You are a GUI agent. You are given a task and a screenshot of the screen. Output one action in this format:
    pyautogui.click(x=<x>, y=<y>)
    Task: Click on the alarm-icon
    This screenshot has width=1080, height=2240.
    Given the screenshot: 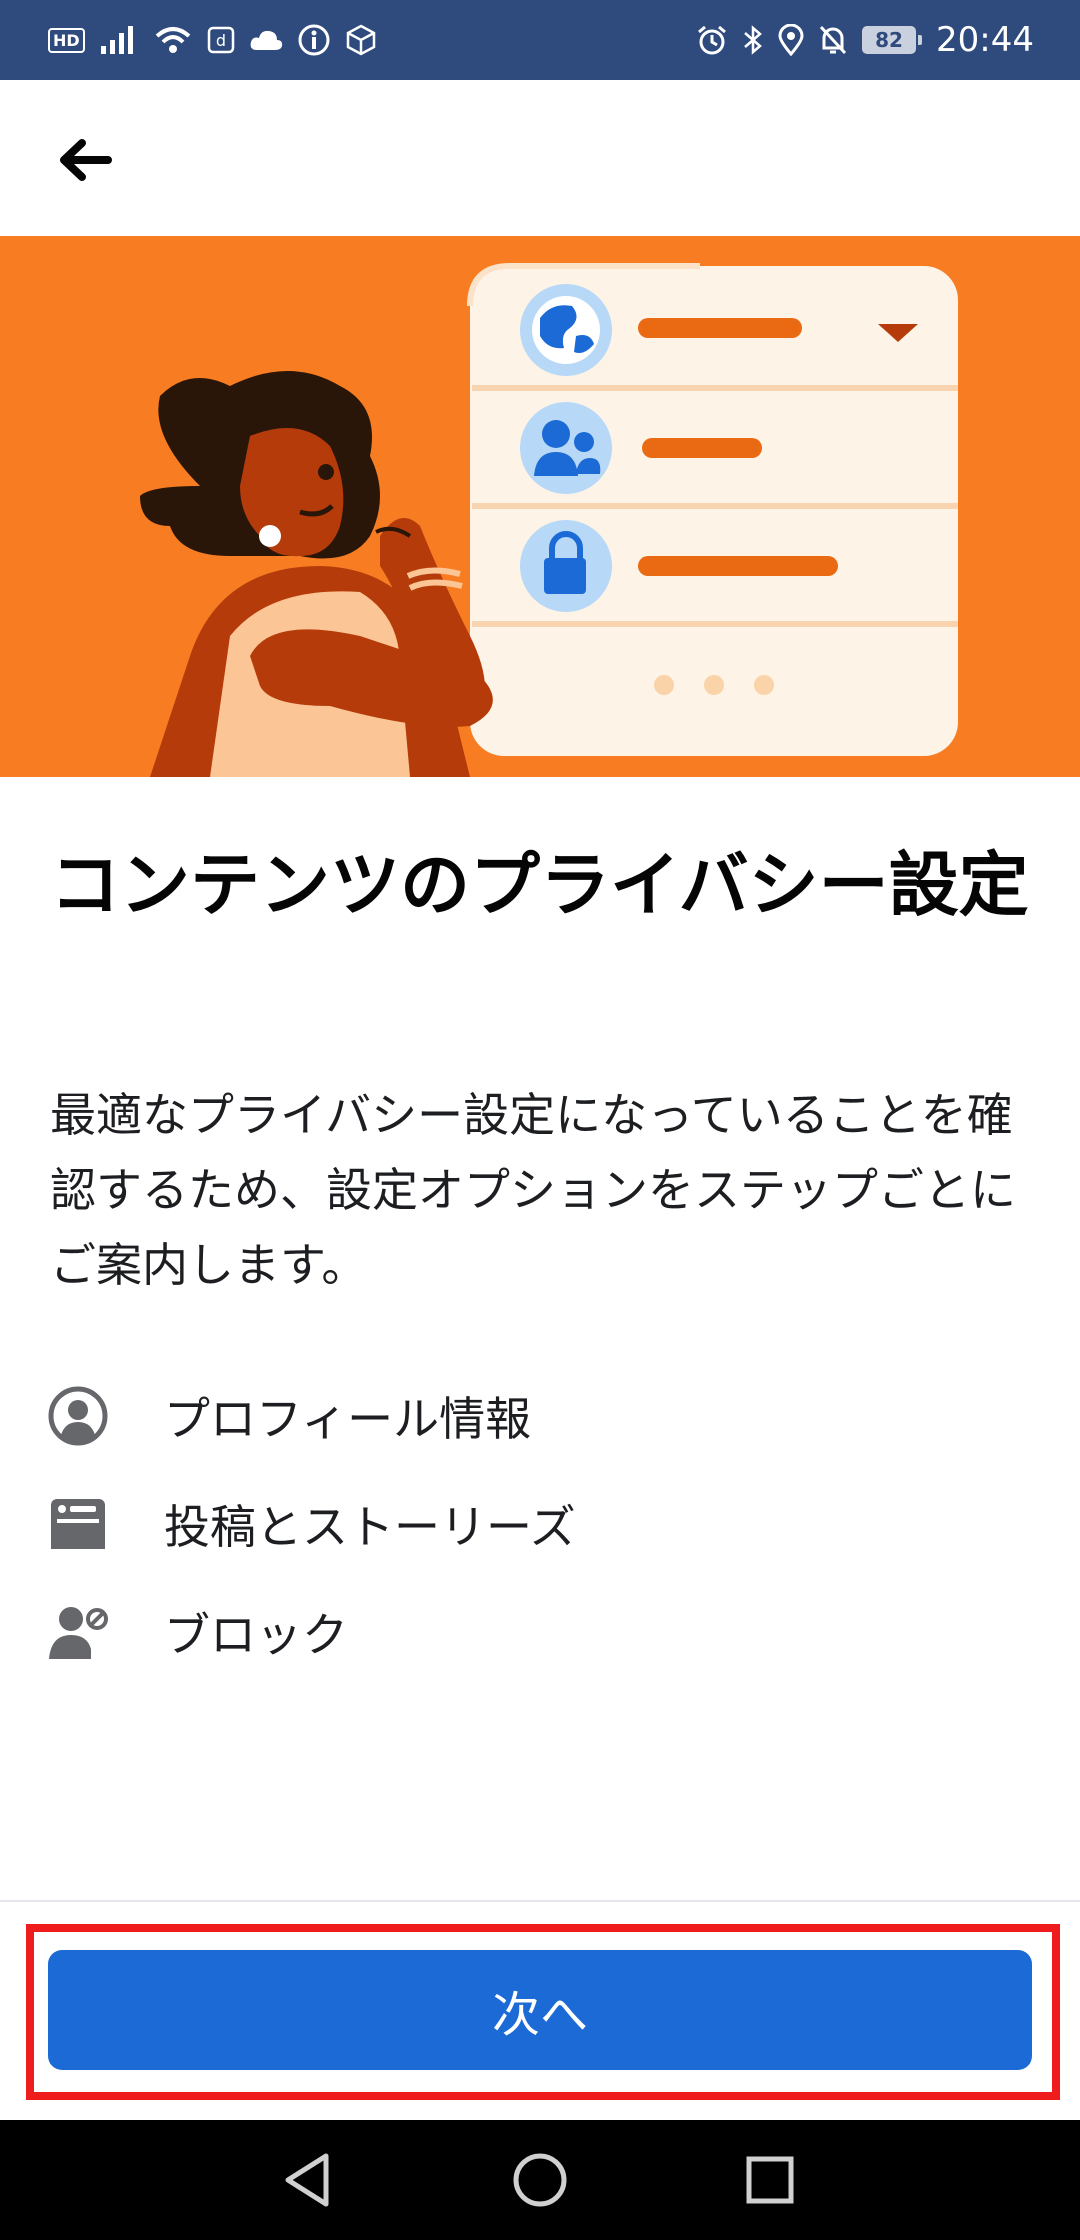 What is the action you would take?
    pyautogui.click(x=712, y=40)
    